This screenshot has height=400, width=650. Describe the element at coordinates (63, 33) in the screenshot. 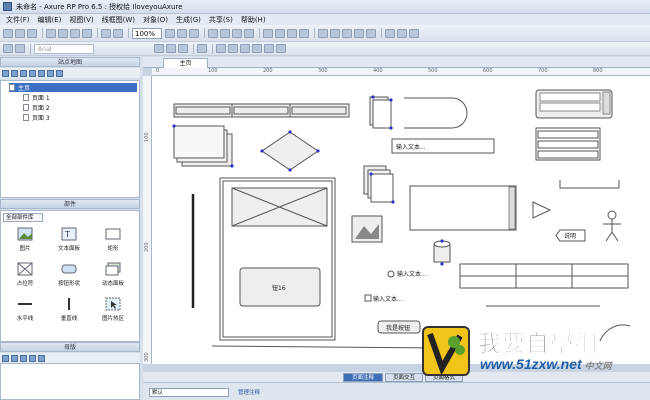

I see `copy-icon` at that location.